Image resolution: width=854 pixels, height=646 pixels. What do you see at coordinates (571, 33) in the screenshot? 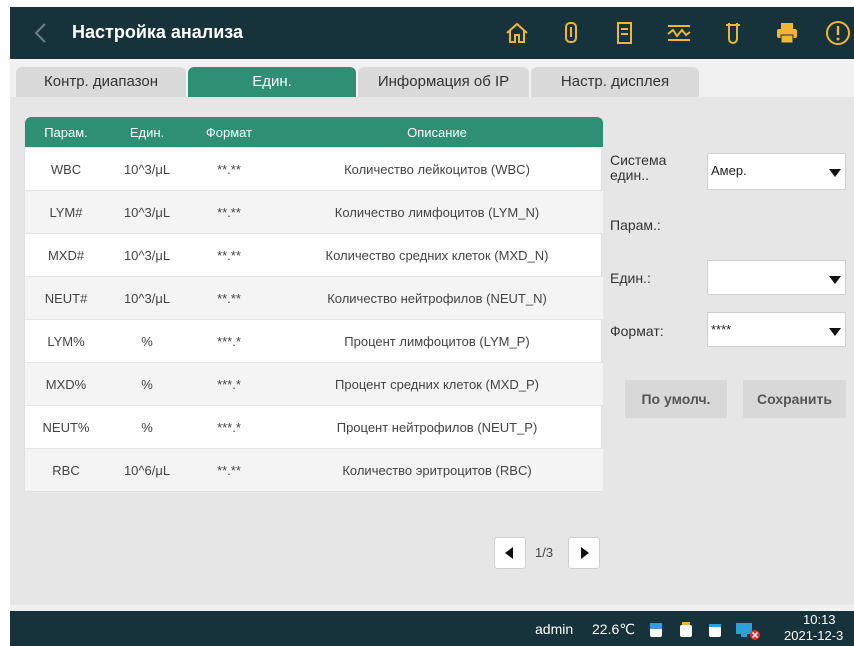
I see `reagent-tube-icon` at bounding box center [571, 33].